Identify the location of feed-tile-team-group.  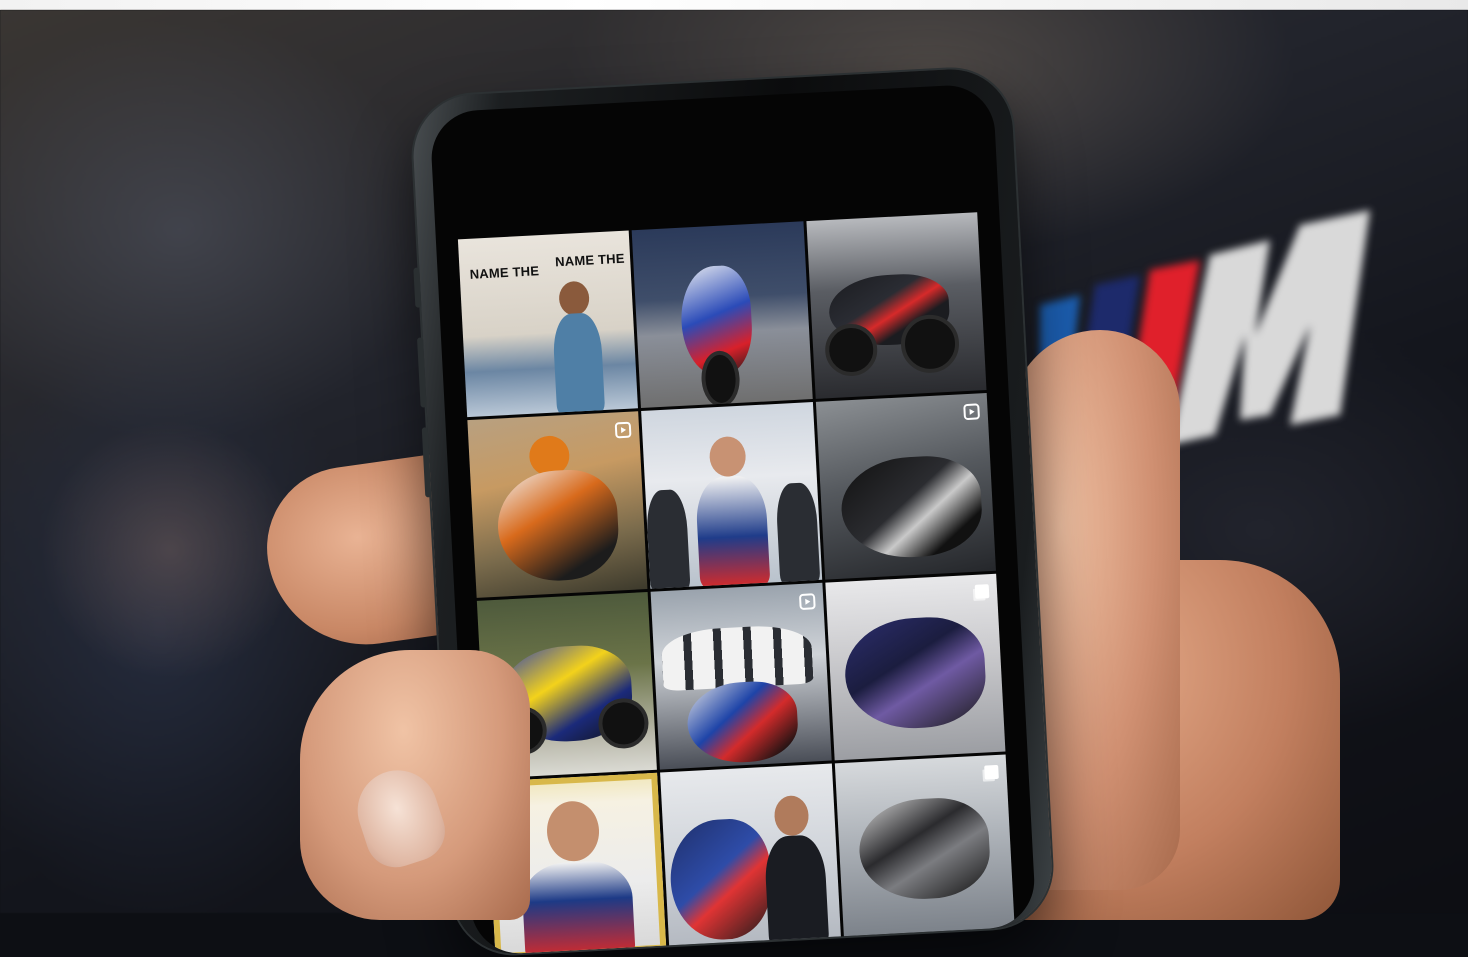
(741, 676).